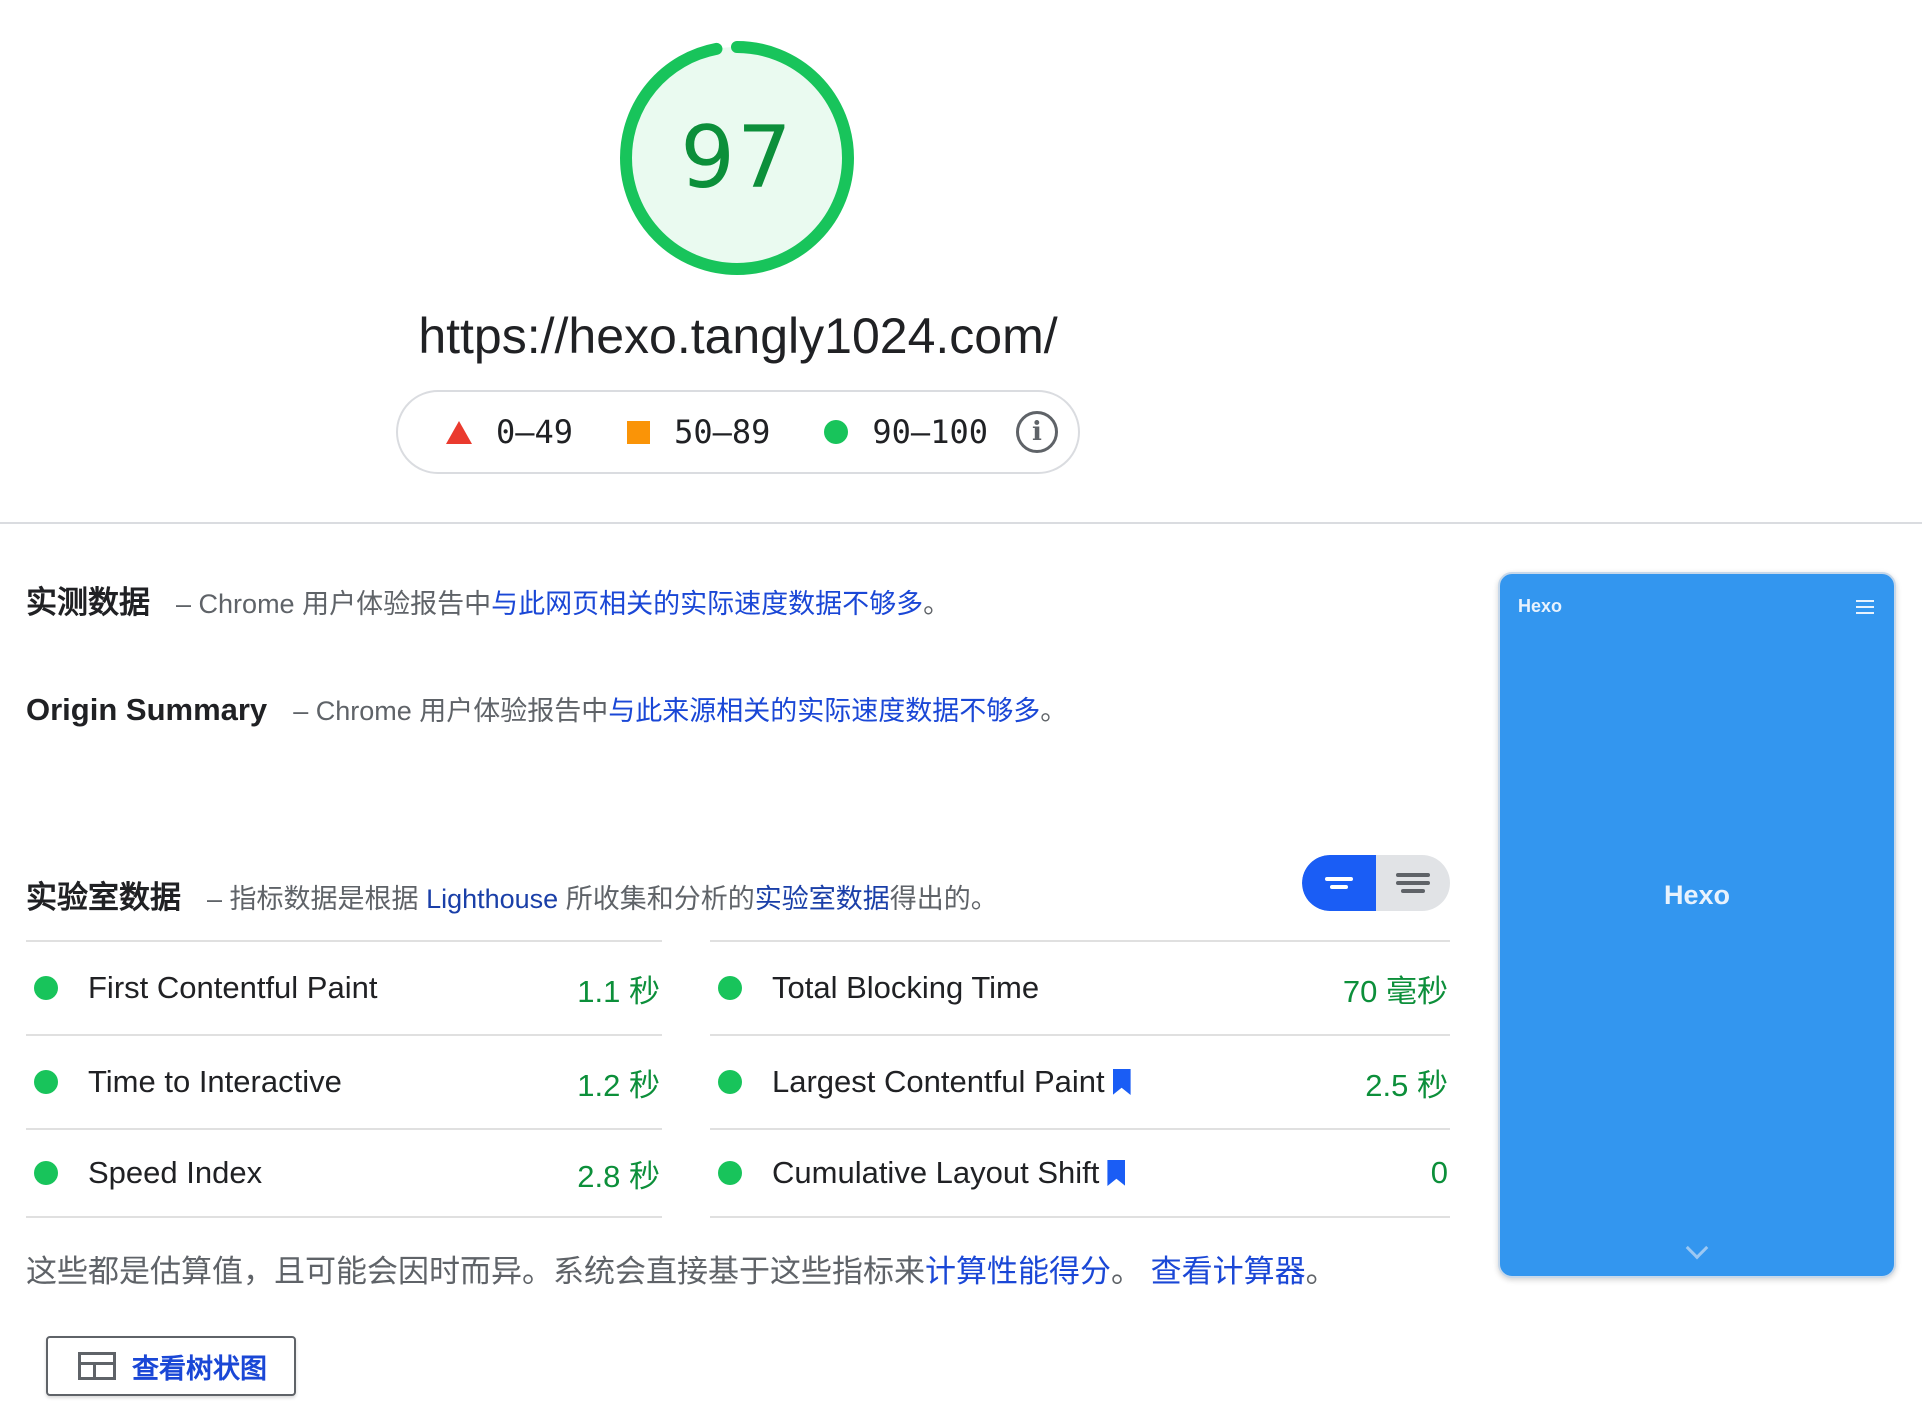 The image size is (1922, 1428). Describe the element at coordinates (943, 899) in the screenshot. I see `lab-data-suffix: 得出的。` at that location.